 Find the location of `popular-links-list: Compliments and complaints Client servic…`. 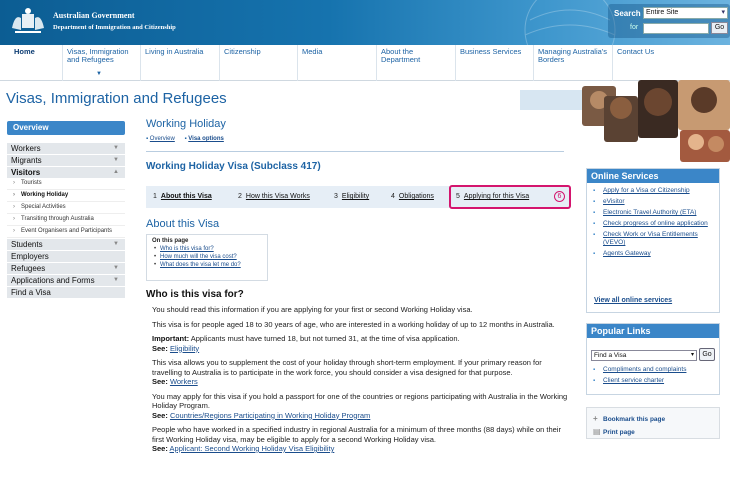

popular-links-list: Compliments and complaints Client servic… is located at coordinates (655, 377).